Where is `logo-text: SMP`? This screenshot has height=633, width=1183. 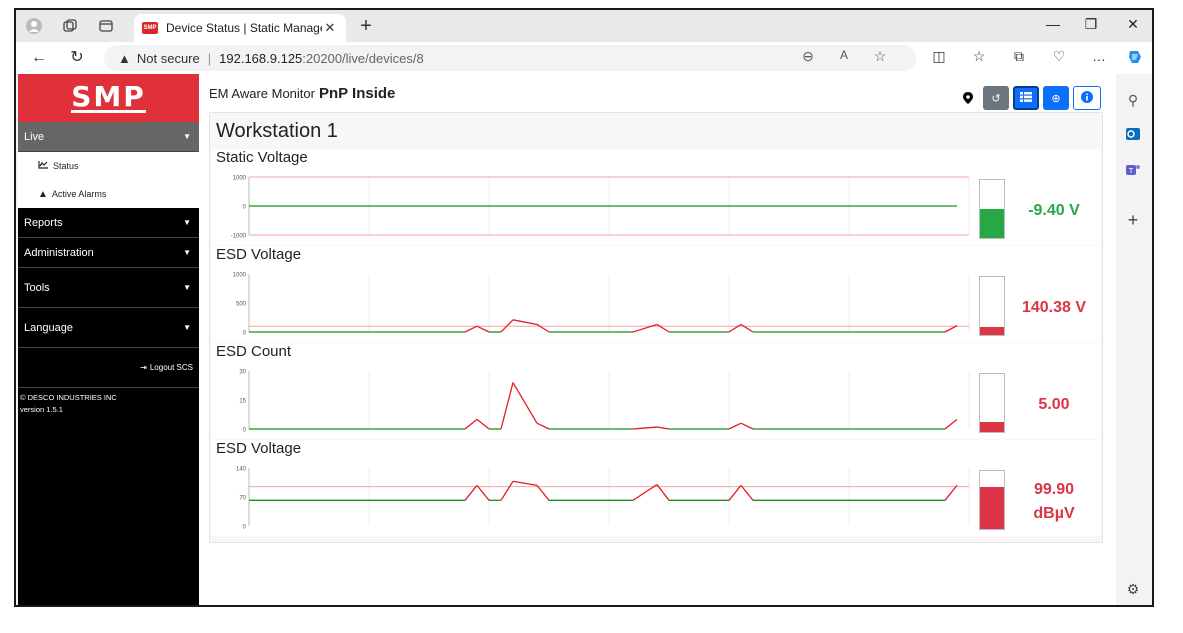 logo-text: SMP is located at coordinates (108, 96).